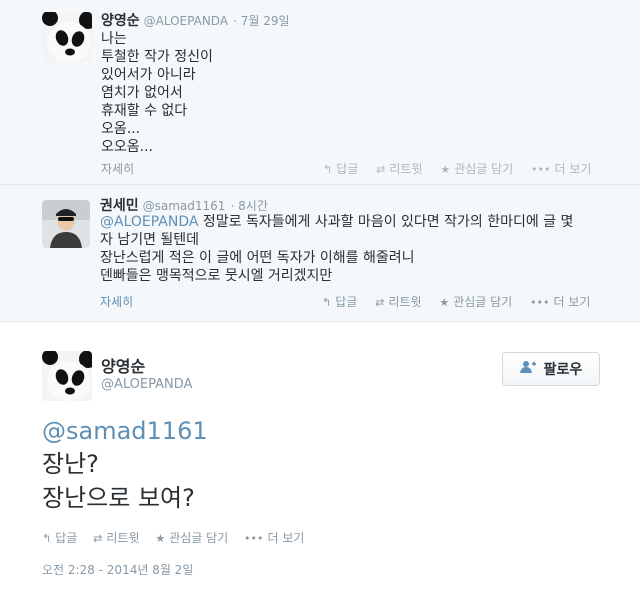 The image size is (640, 611). I want to click on follow-button: 팔로우, so click(551, 369).